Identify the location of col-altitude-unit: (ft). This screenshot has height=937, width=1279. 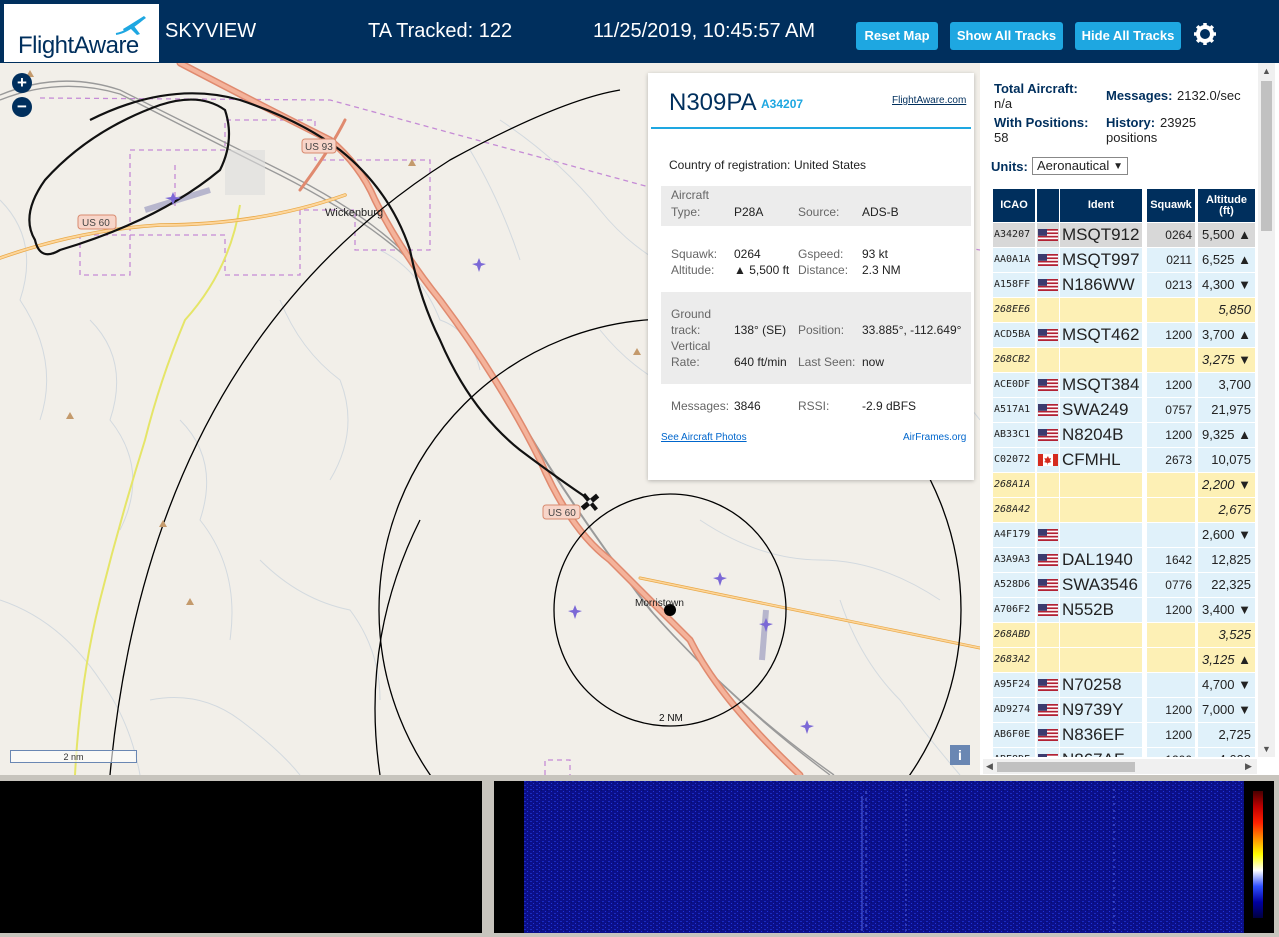
(1226, 210).